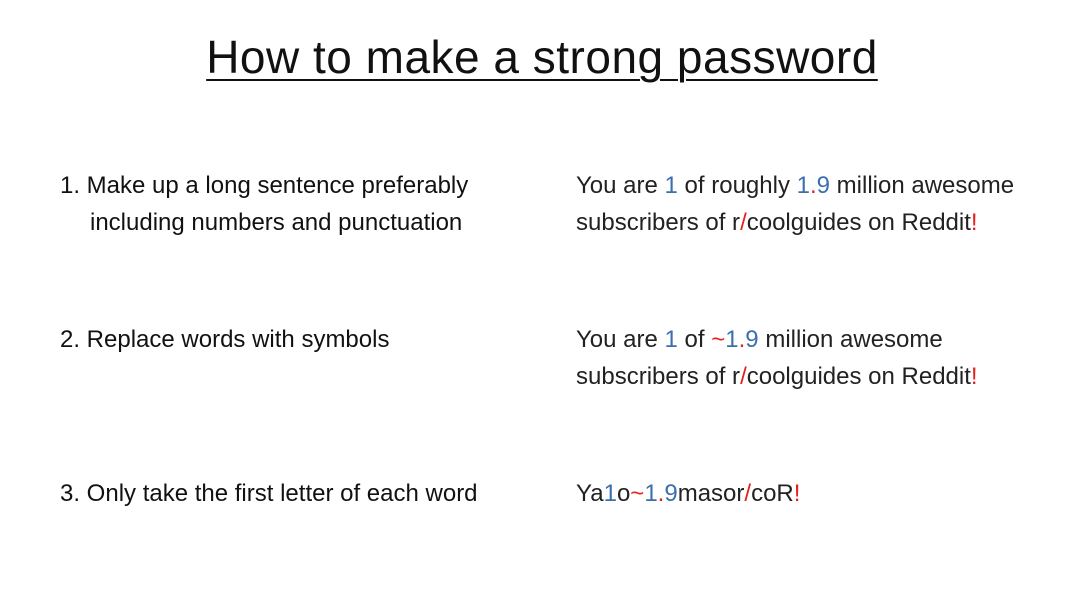 This screenshot has width=1084, height=612. What do you see at coordinates (225, 339) in the screenshot?
I see `step-2-text: 2. Replace words with symbols` at bounding box center [225, 339].